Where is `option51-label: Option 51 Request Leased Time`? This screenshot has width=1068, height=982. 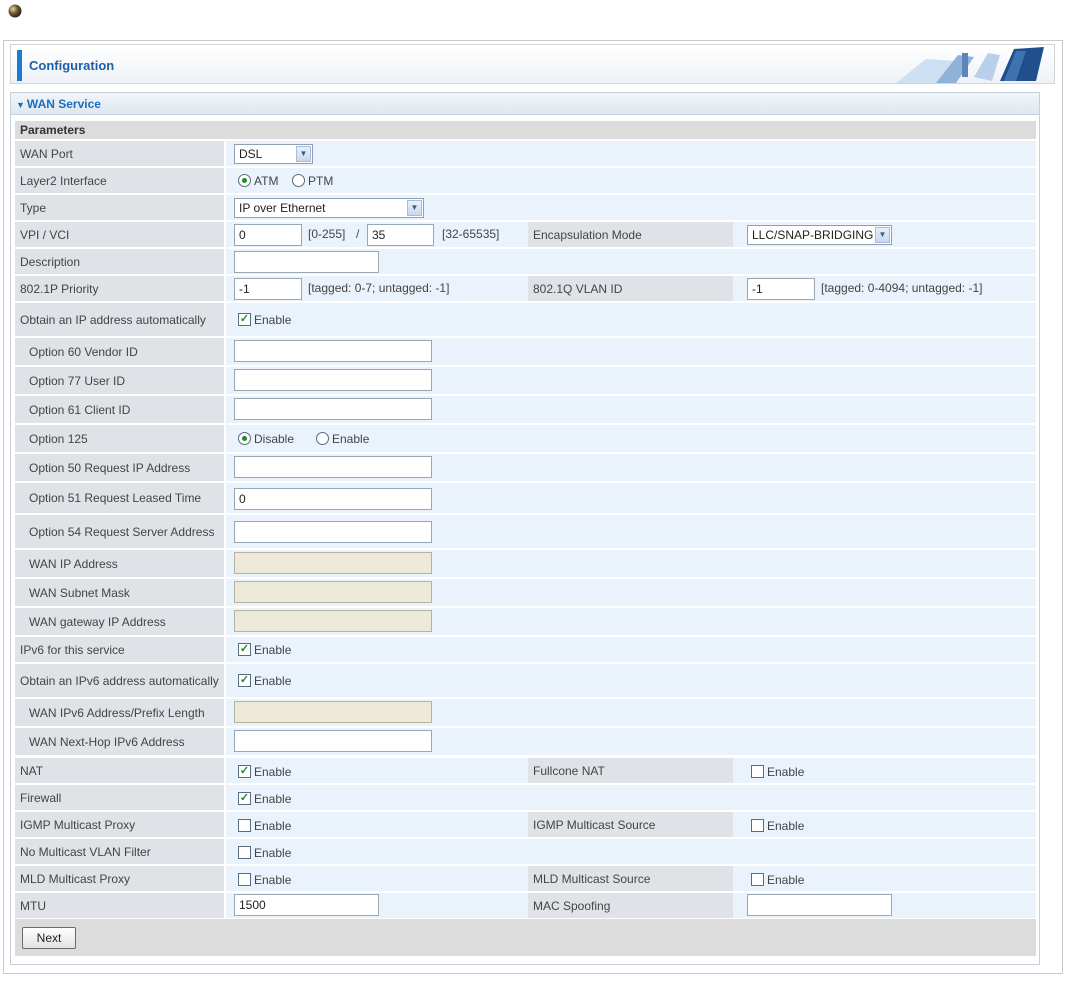 option51-label: Option 51 Request Leased Time is located at coordinates (119, 498).